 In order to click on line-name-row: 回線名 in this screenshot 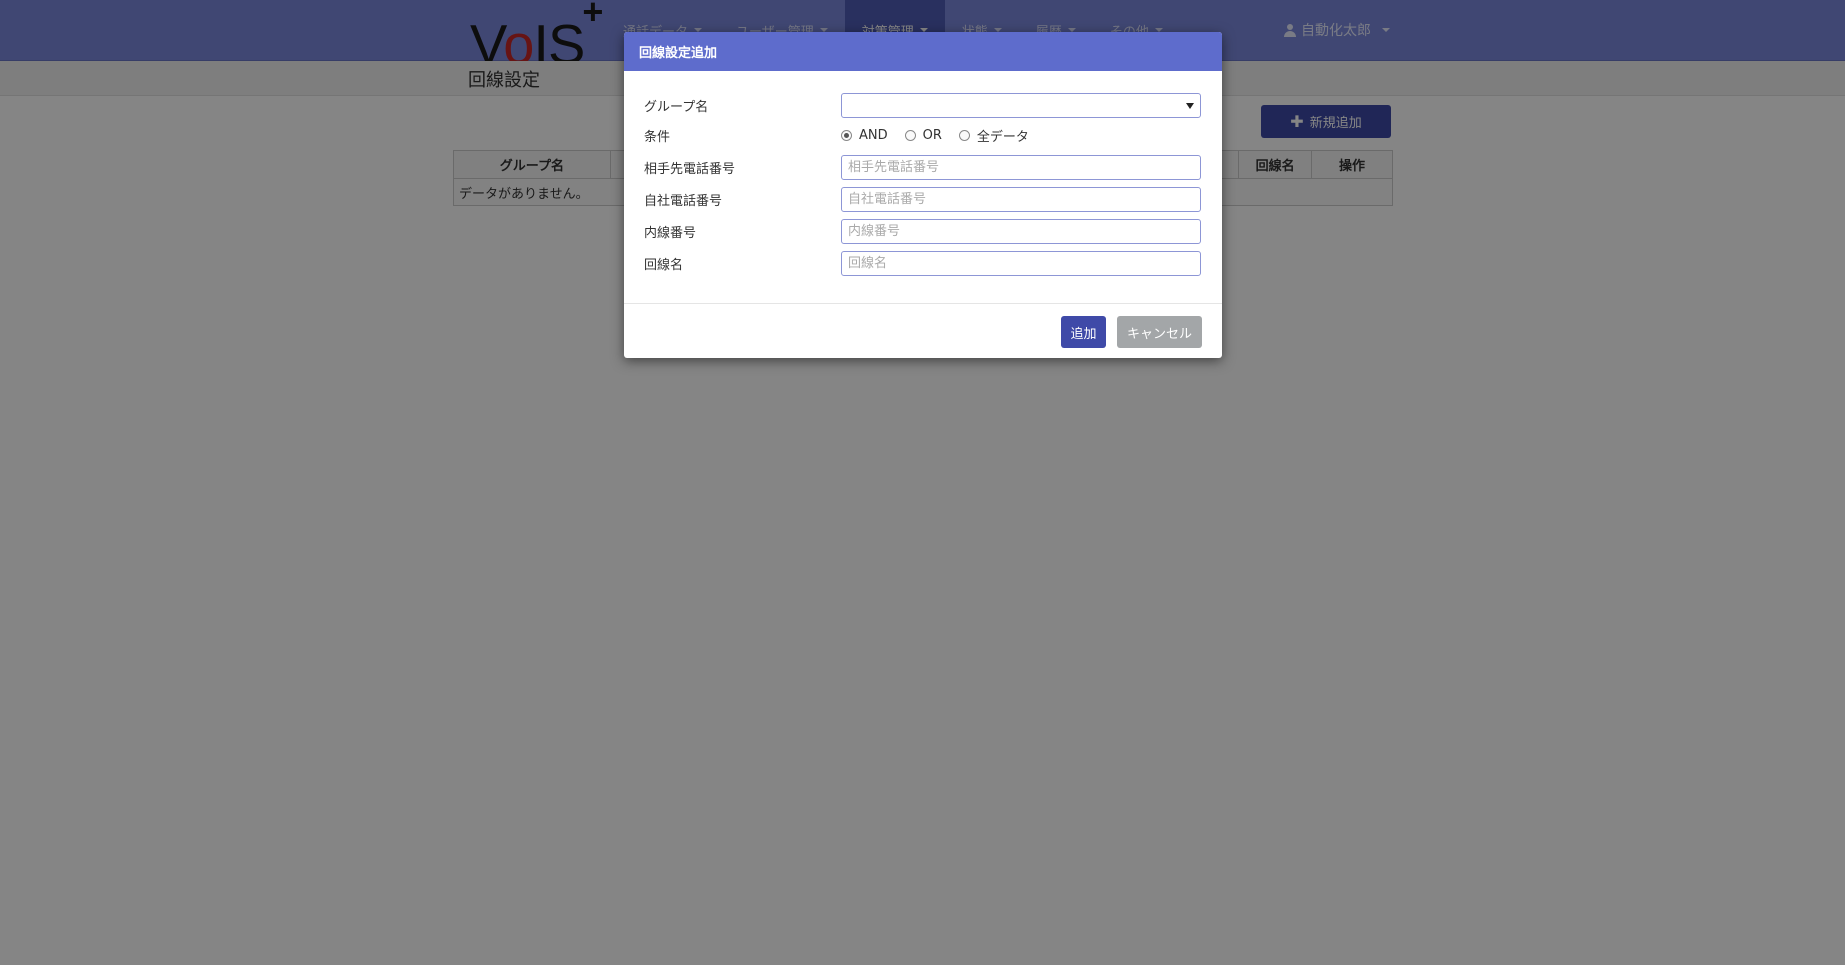, I will do `click(923, 263)`.